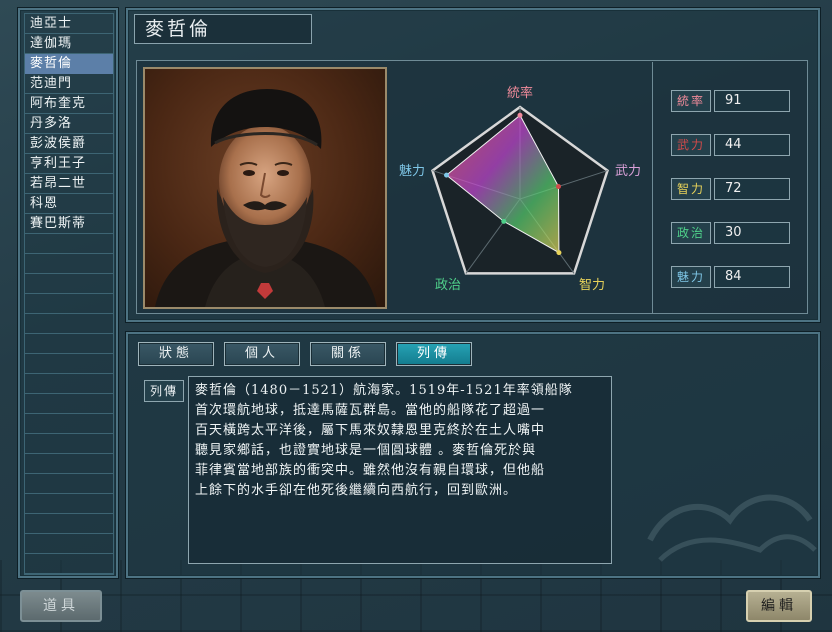  I want to click on stat-row-charm: 魅力 84, so click(730, 277).